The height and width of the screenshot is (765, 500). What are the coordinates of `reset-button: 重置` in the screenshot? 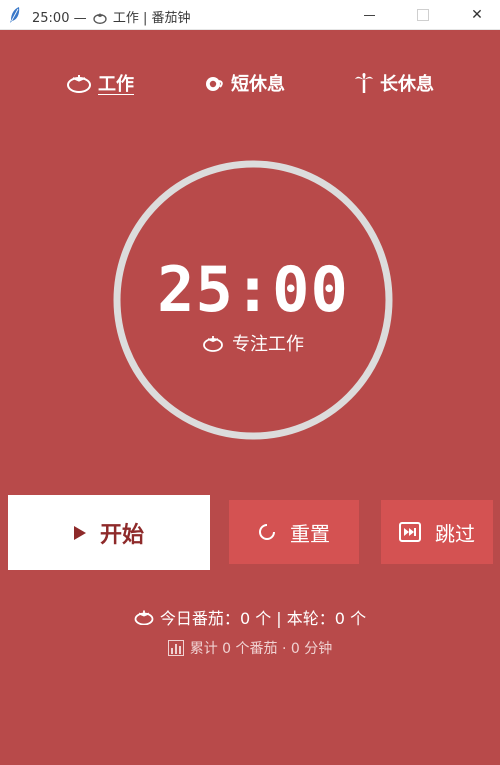 It's located at (294, 532).